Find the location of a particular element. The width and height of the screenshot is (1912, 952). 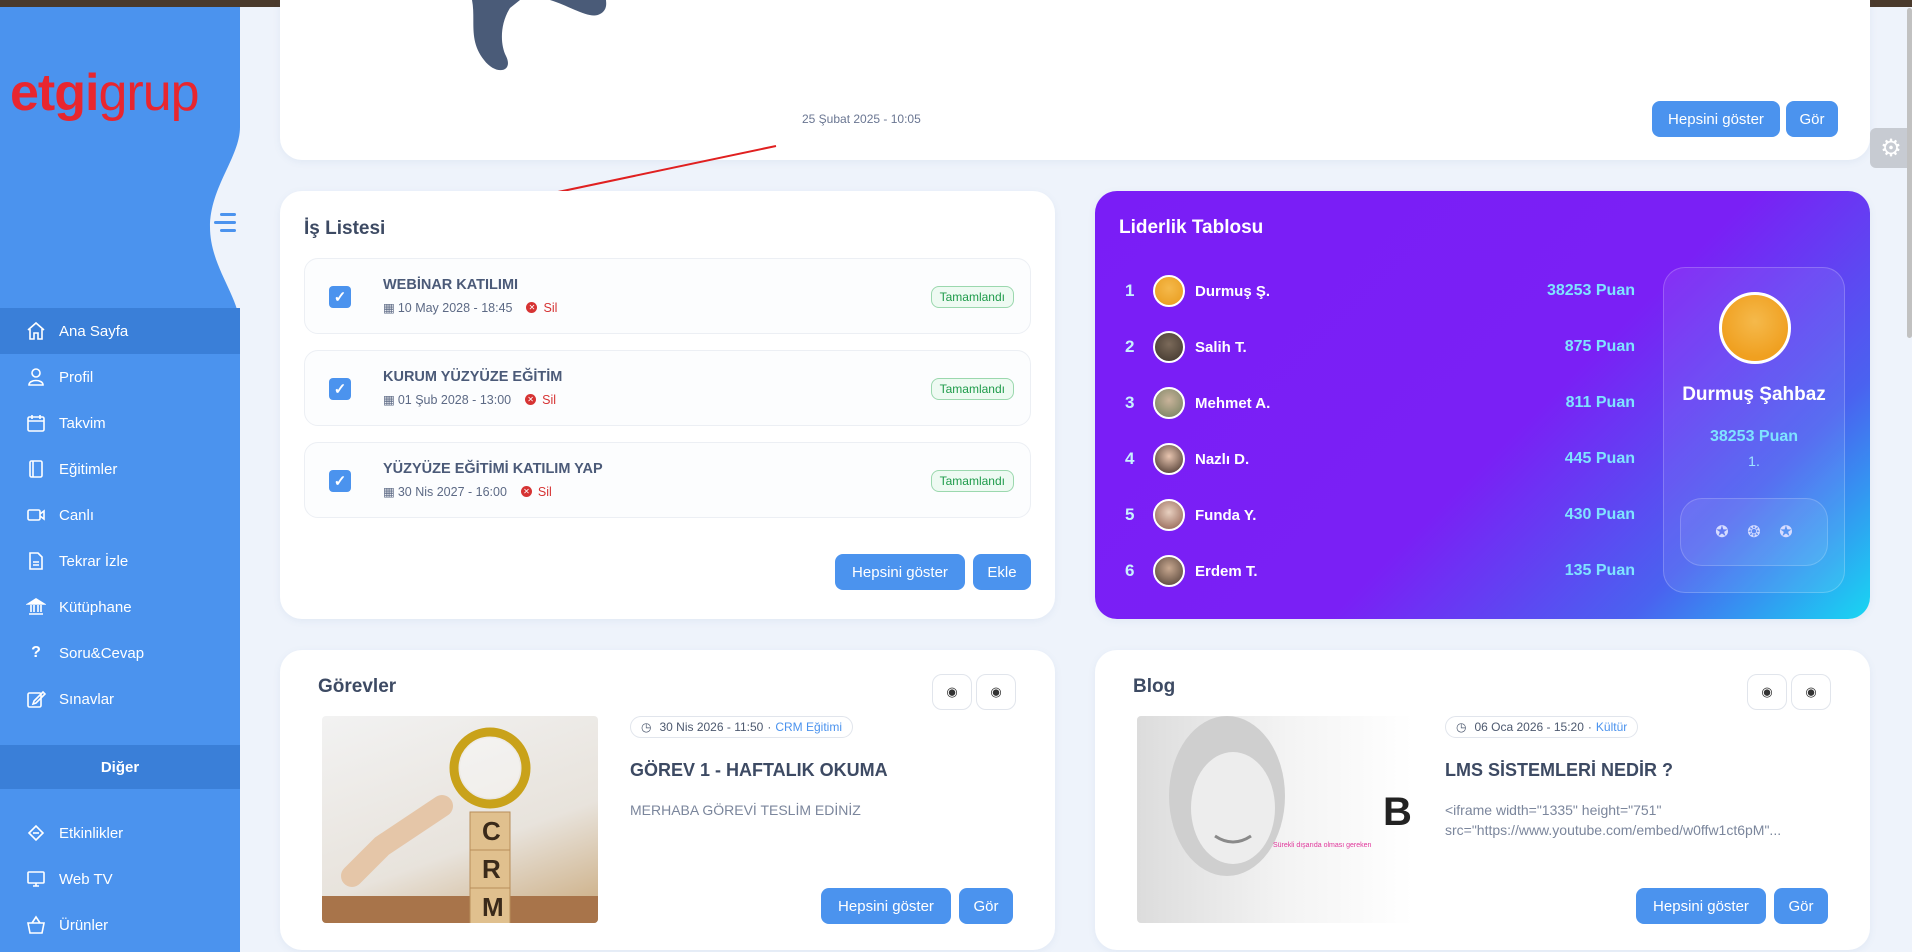

sidebar-item-label: Profil is located at coordinates (76, 377).